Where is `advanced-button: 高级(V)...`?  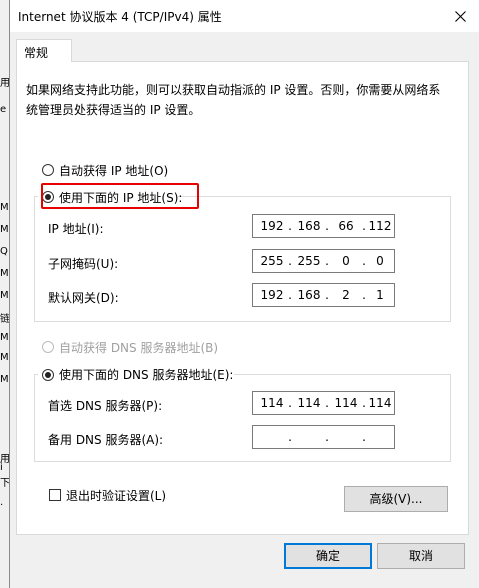
advanced-button: 高级(V)... is located at coordinates (396, 499).